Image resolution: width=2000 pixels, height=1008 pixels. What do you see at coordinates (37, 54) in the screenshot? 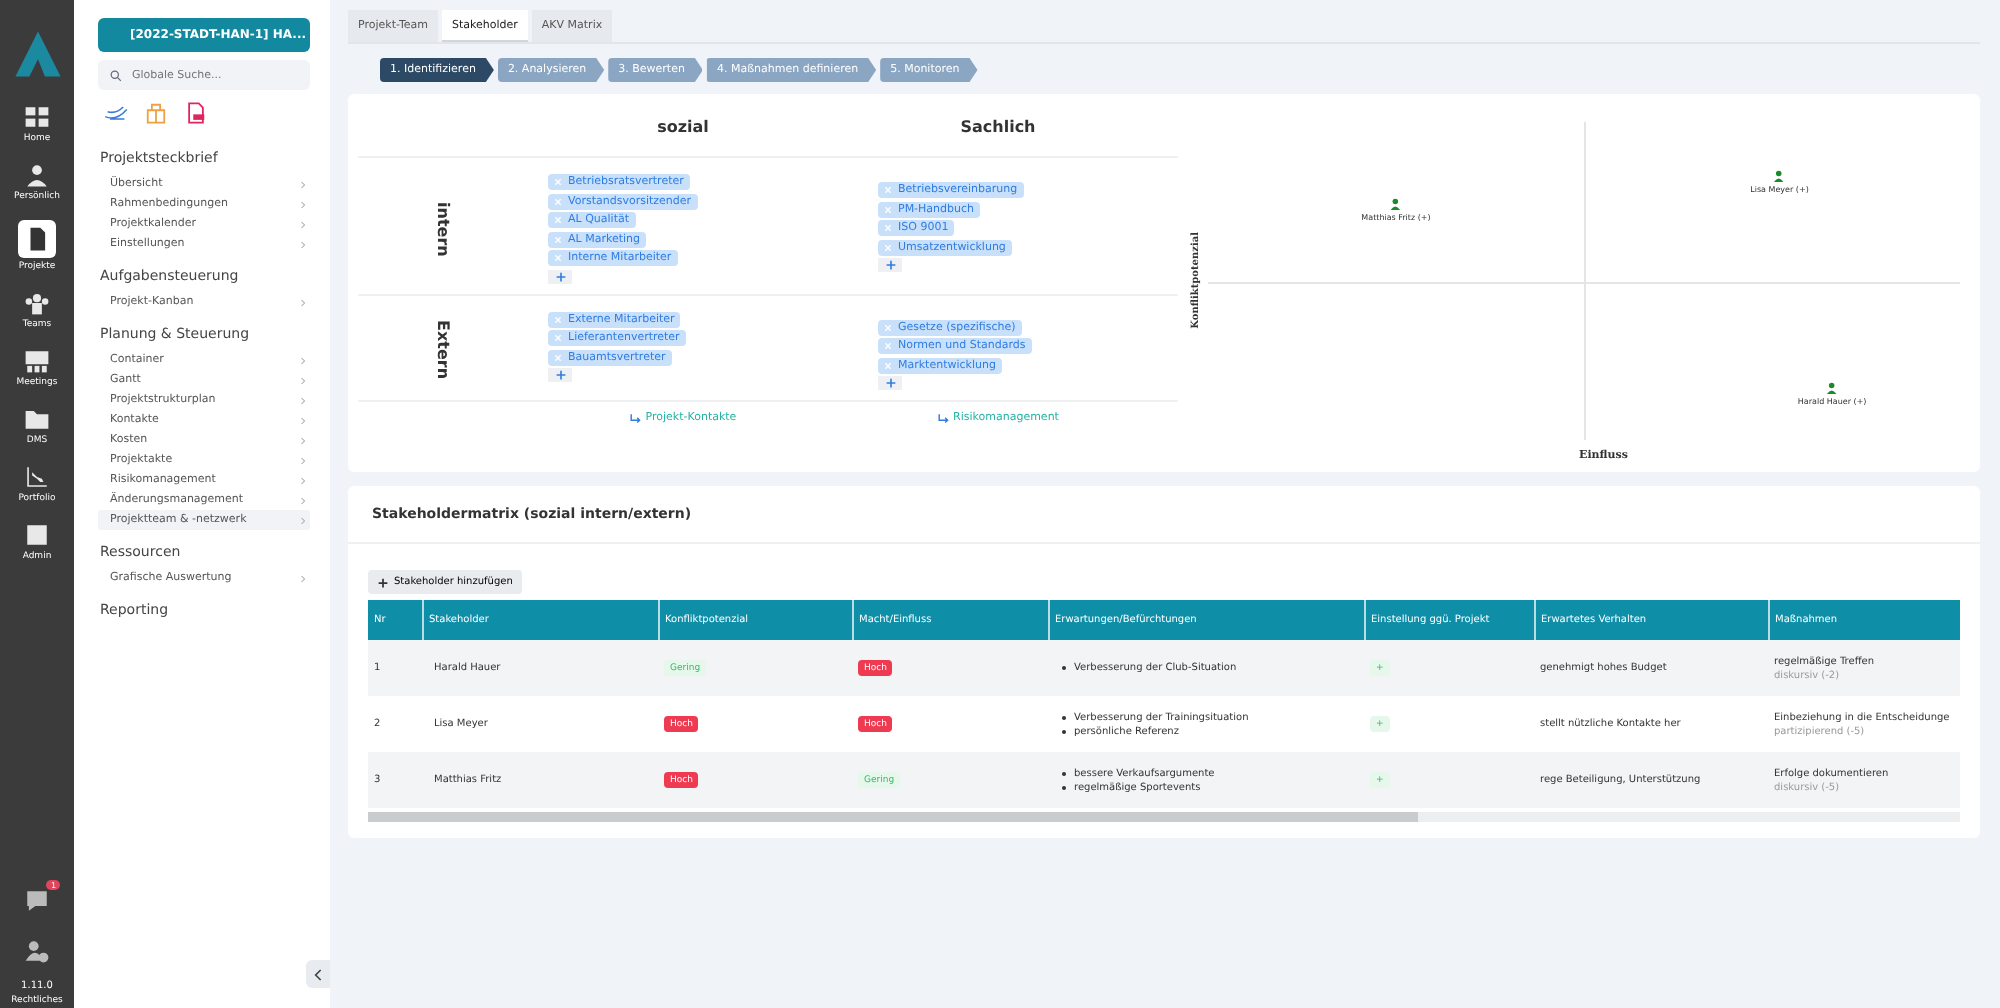
I see `logo-icon` at bounding box center [37, 54].